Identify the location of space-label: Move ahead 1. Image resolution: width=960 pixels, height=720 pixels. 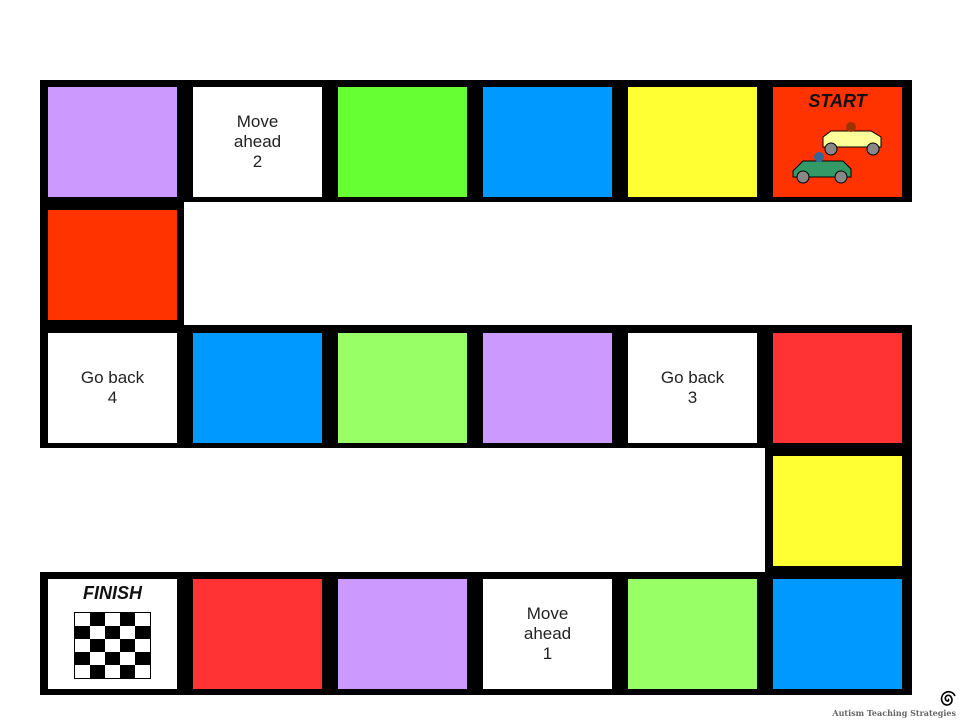
(547, 633).